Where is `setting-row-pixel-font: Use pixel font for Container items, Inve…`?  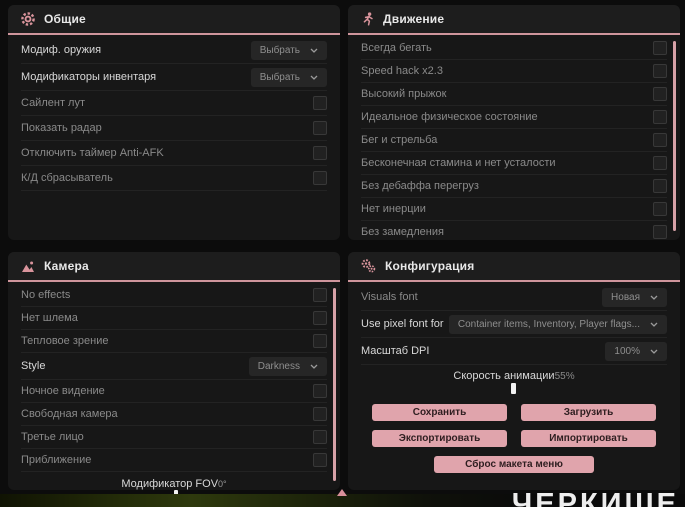 setting-row-pixel-font: Use pixel font for Container items, Inve… is located at coordinates (514, 324).